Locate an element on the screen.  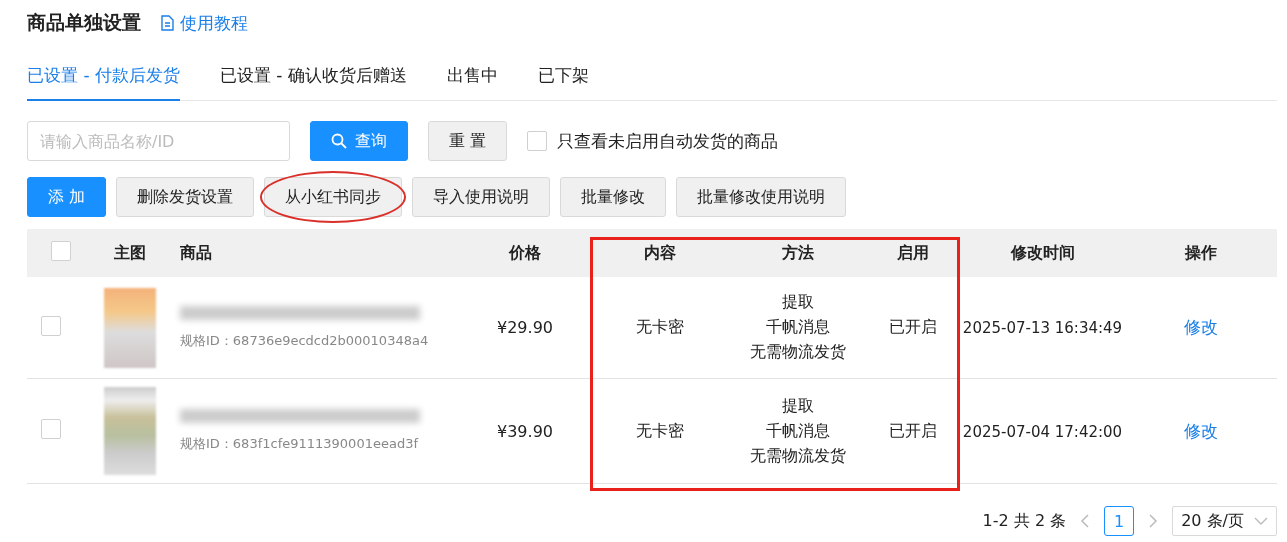
price: ¥39.90 is located at coordinates (525, 431).